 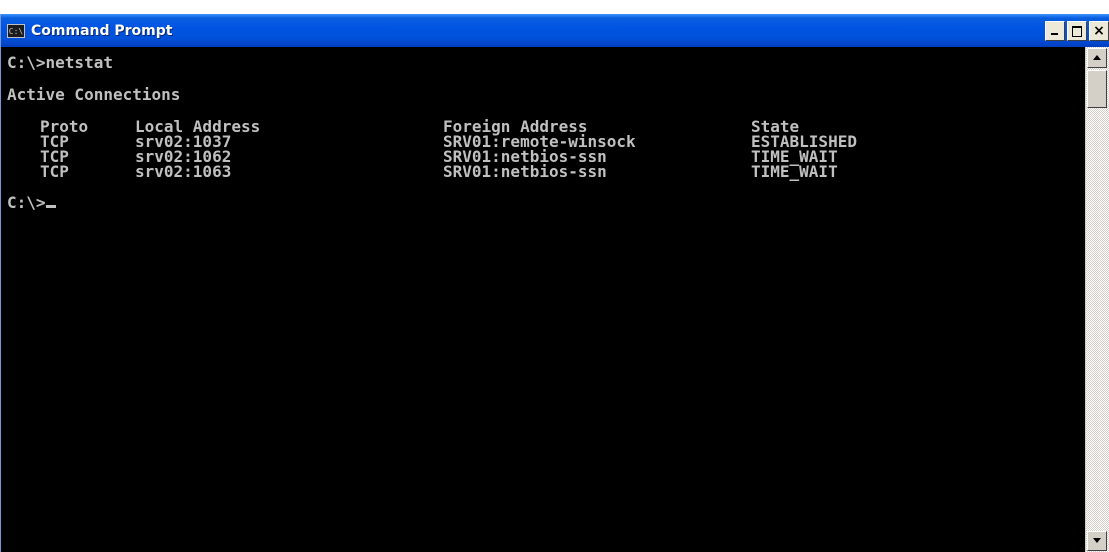 I want to click on scroll-down-arrow-icon, so click(x=1097, y=541).